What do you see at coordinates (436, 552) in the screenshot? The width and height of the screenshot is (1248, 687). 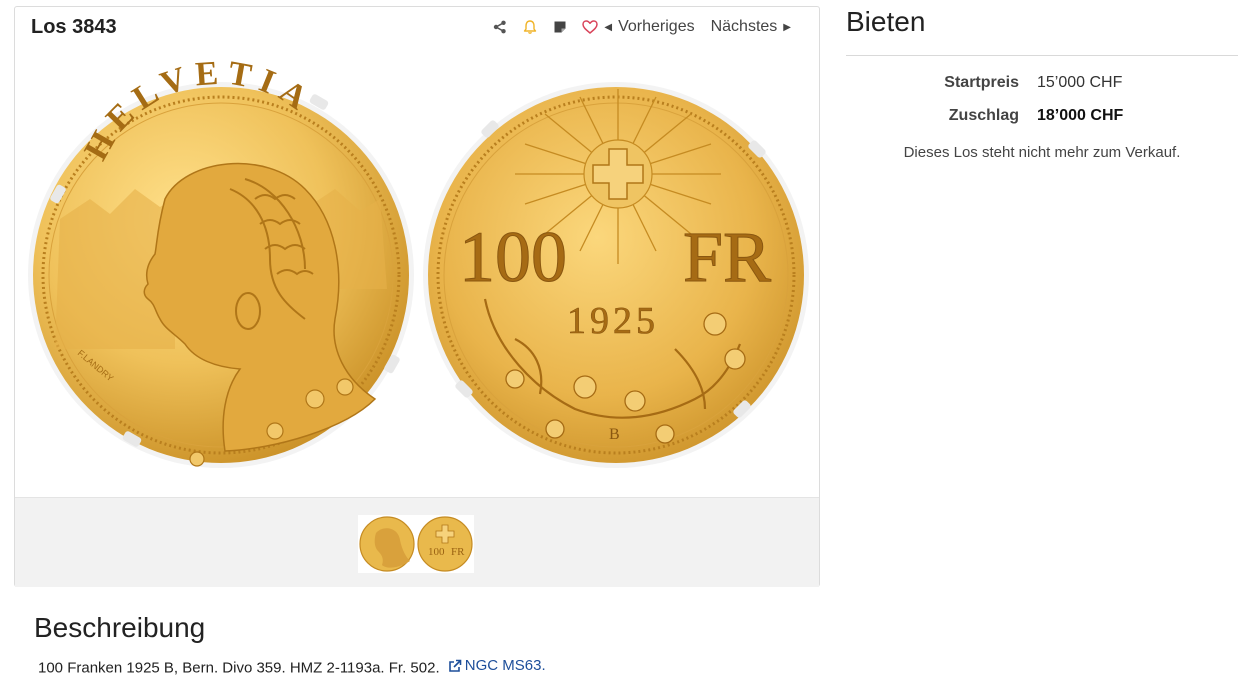 I see `svg-text: 100` at bounding box center [436, 552].